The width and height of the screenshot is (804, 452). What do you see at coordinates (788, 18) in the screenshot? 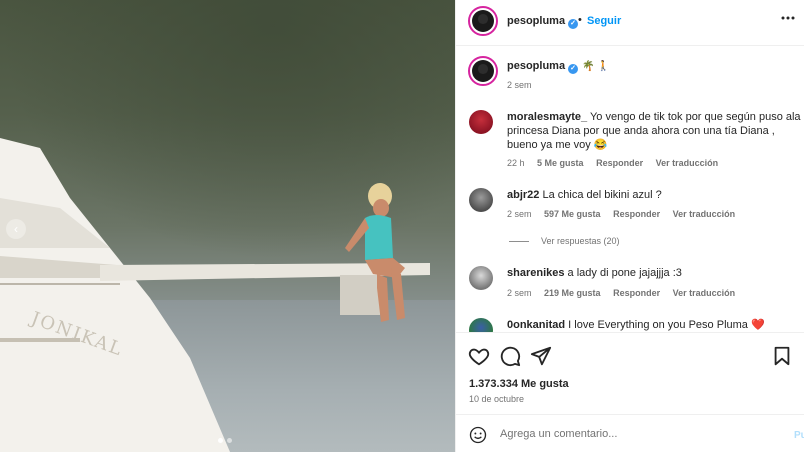
I see `more-options-icon` at bounding box center [788, 18].